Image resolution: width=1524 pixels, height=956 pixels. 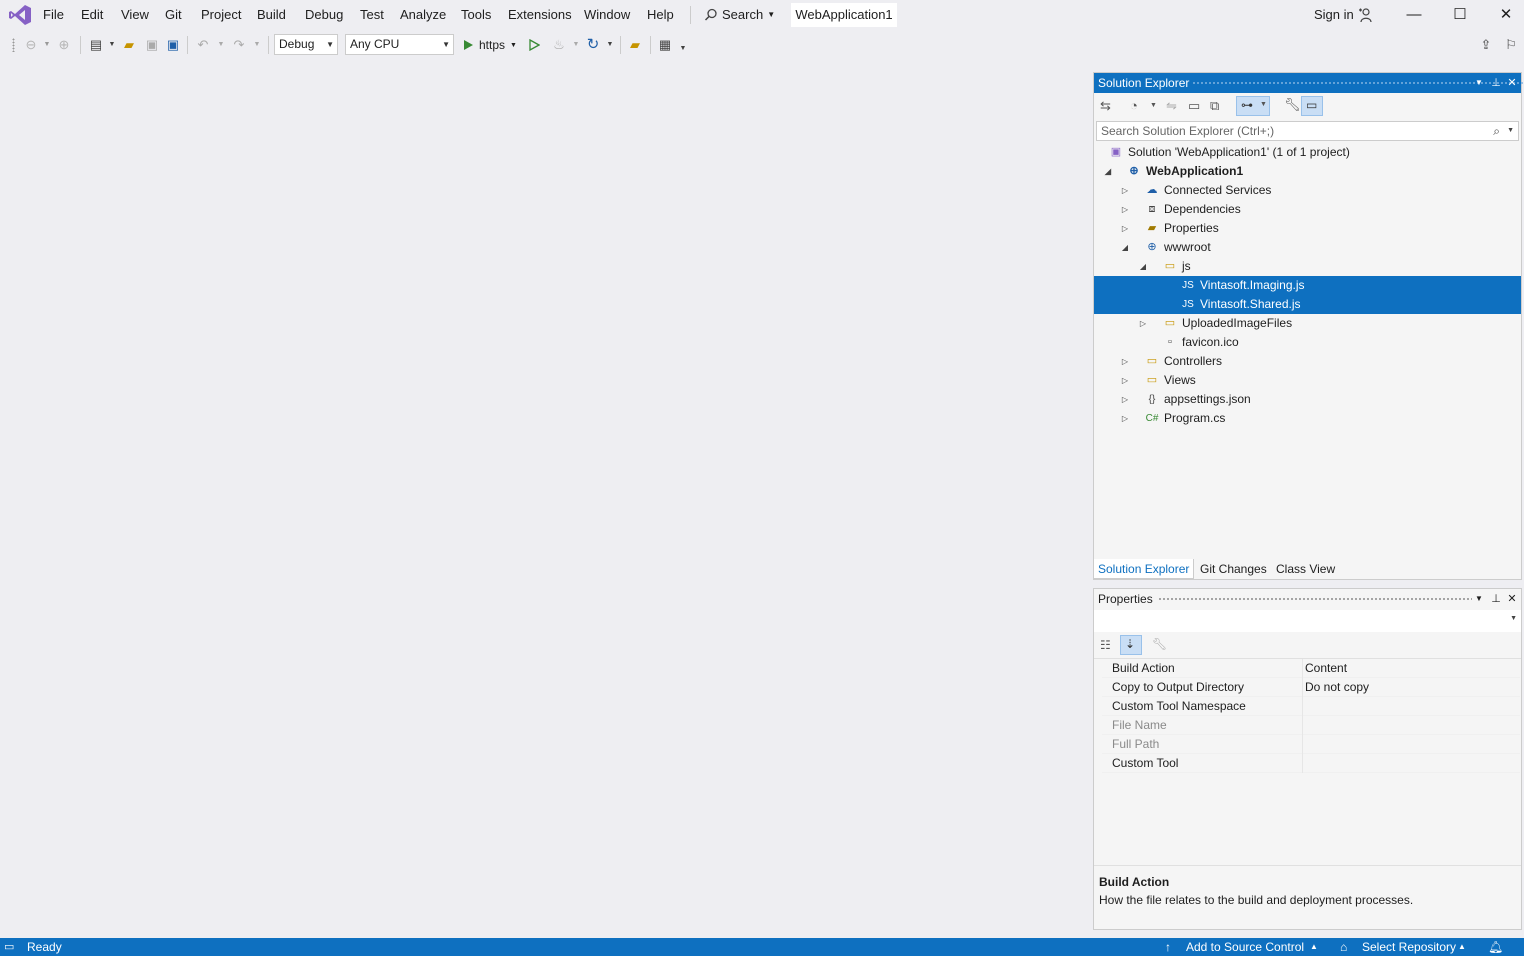 I want to click on menu-help: Help, so click(x=660, y=14).